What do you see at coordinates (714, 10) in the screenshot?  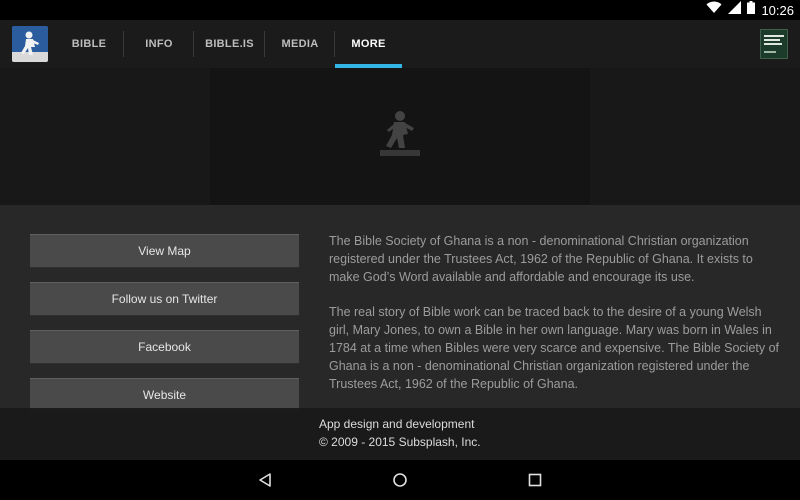 I see `wifi-icon` at bounding box center [714, 10].